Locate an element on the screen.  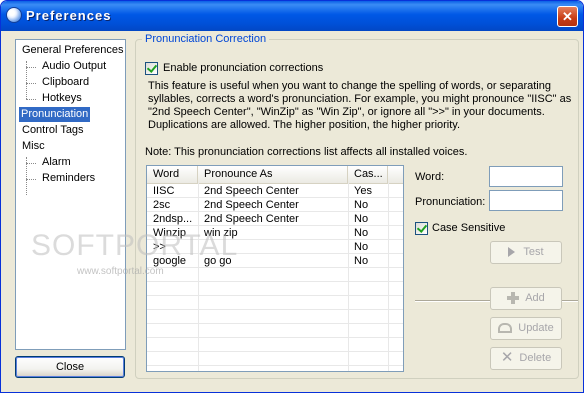
word-input is located at coordinates (526, 176).